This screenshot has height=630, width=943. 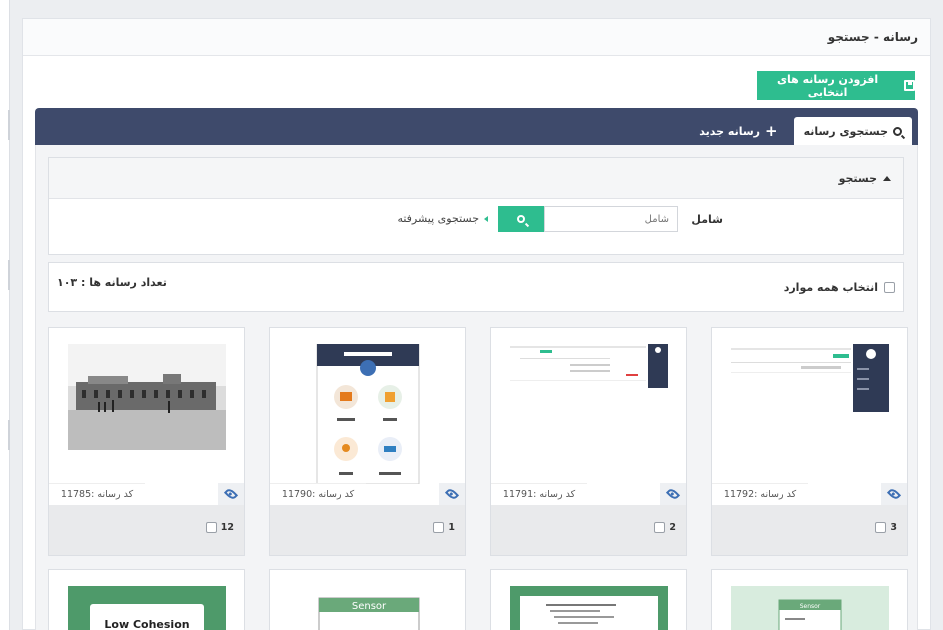 I want to click on media-card-number: 12, so click(x=227, y=527).